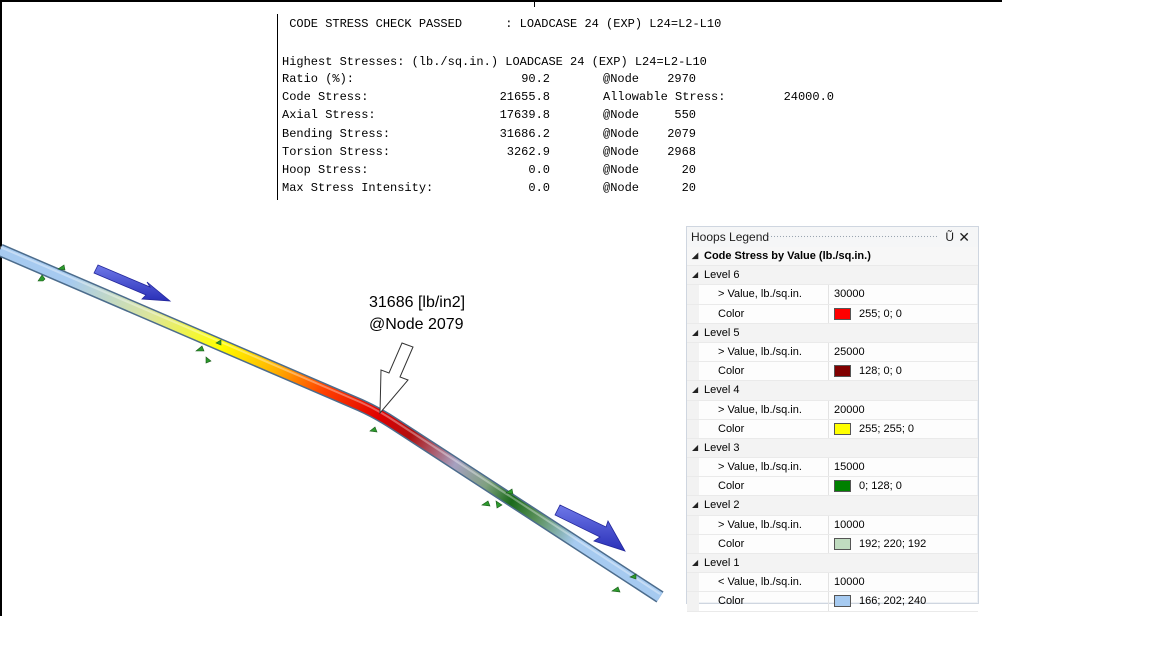  I want to click on legend-color-row: Color 192; 220; 192, so click(832, 544).